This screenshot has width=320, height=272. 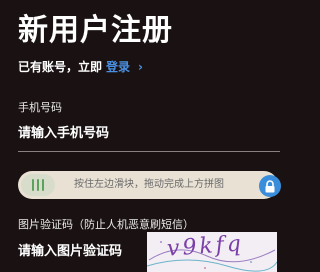 I want to click on phone-input: 请输入手机号码, so click(x=63, y=134).